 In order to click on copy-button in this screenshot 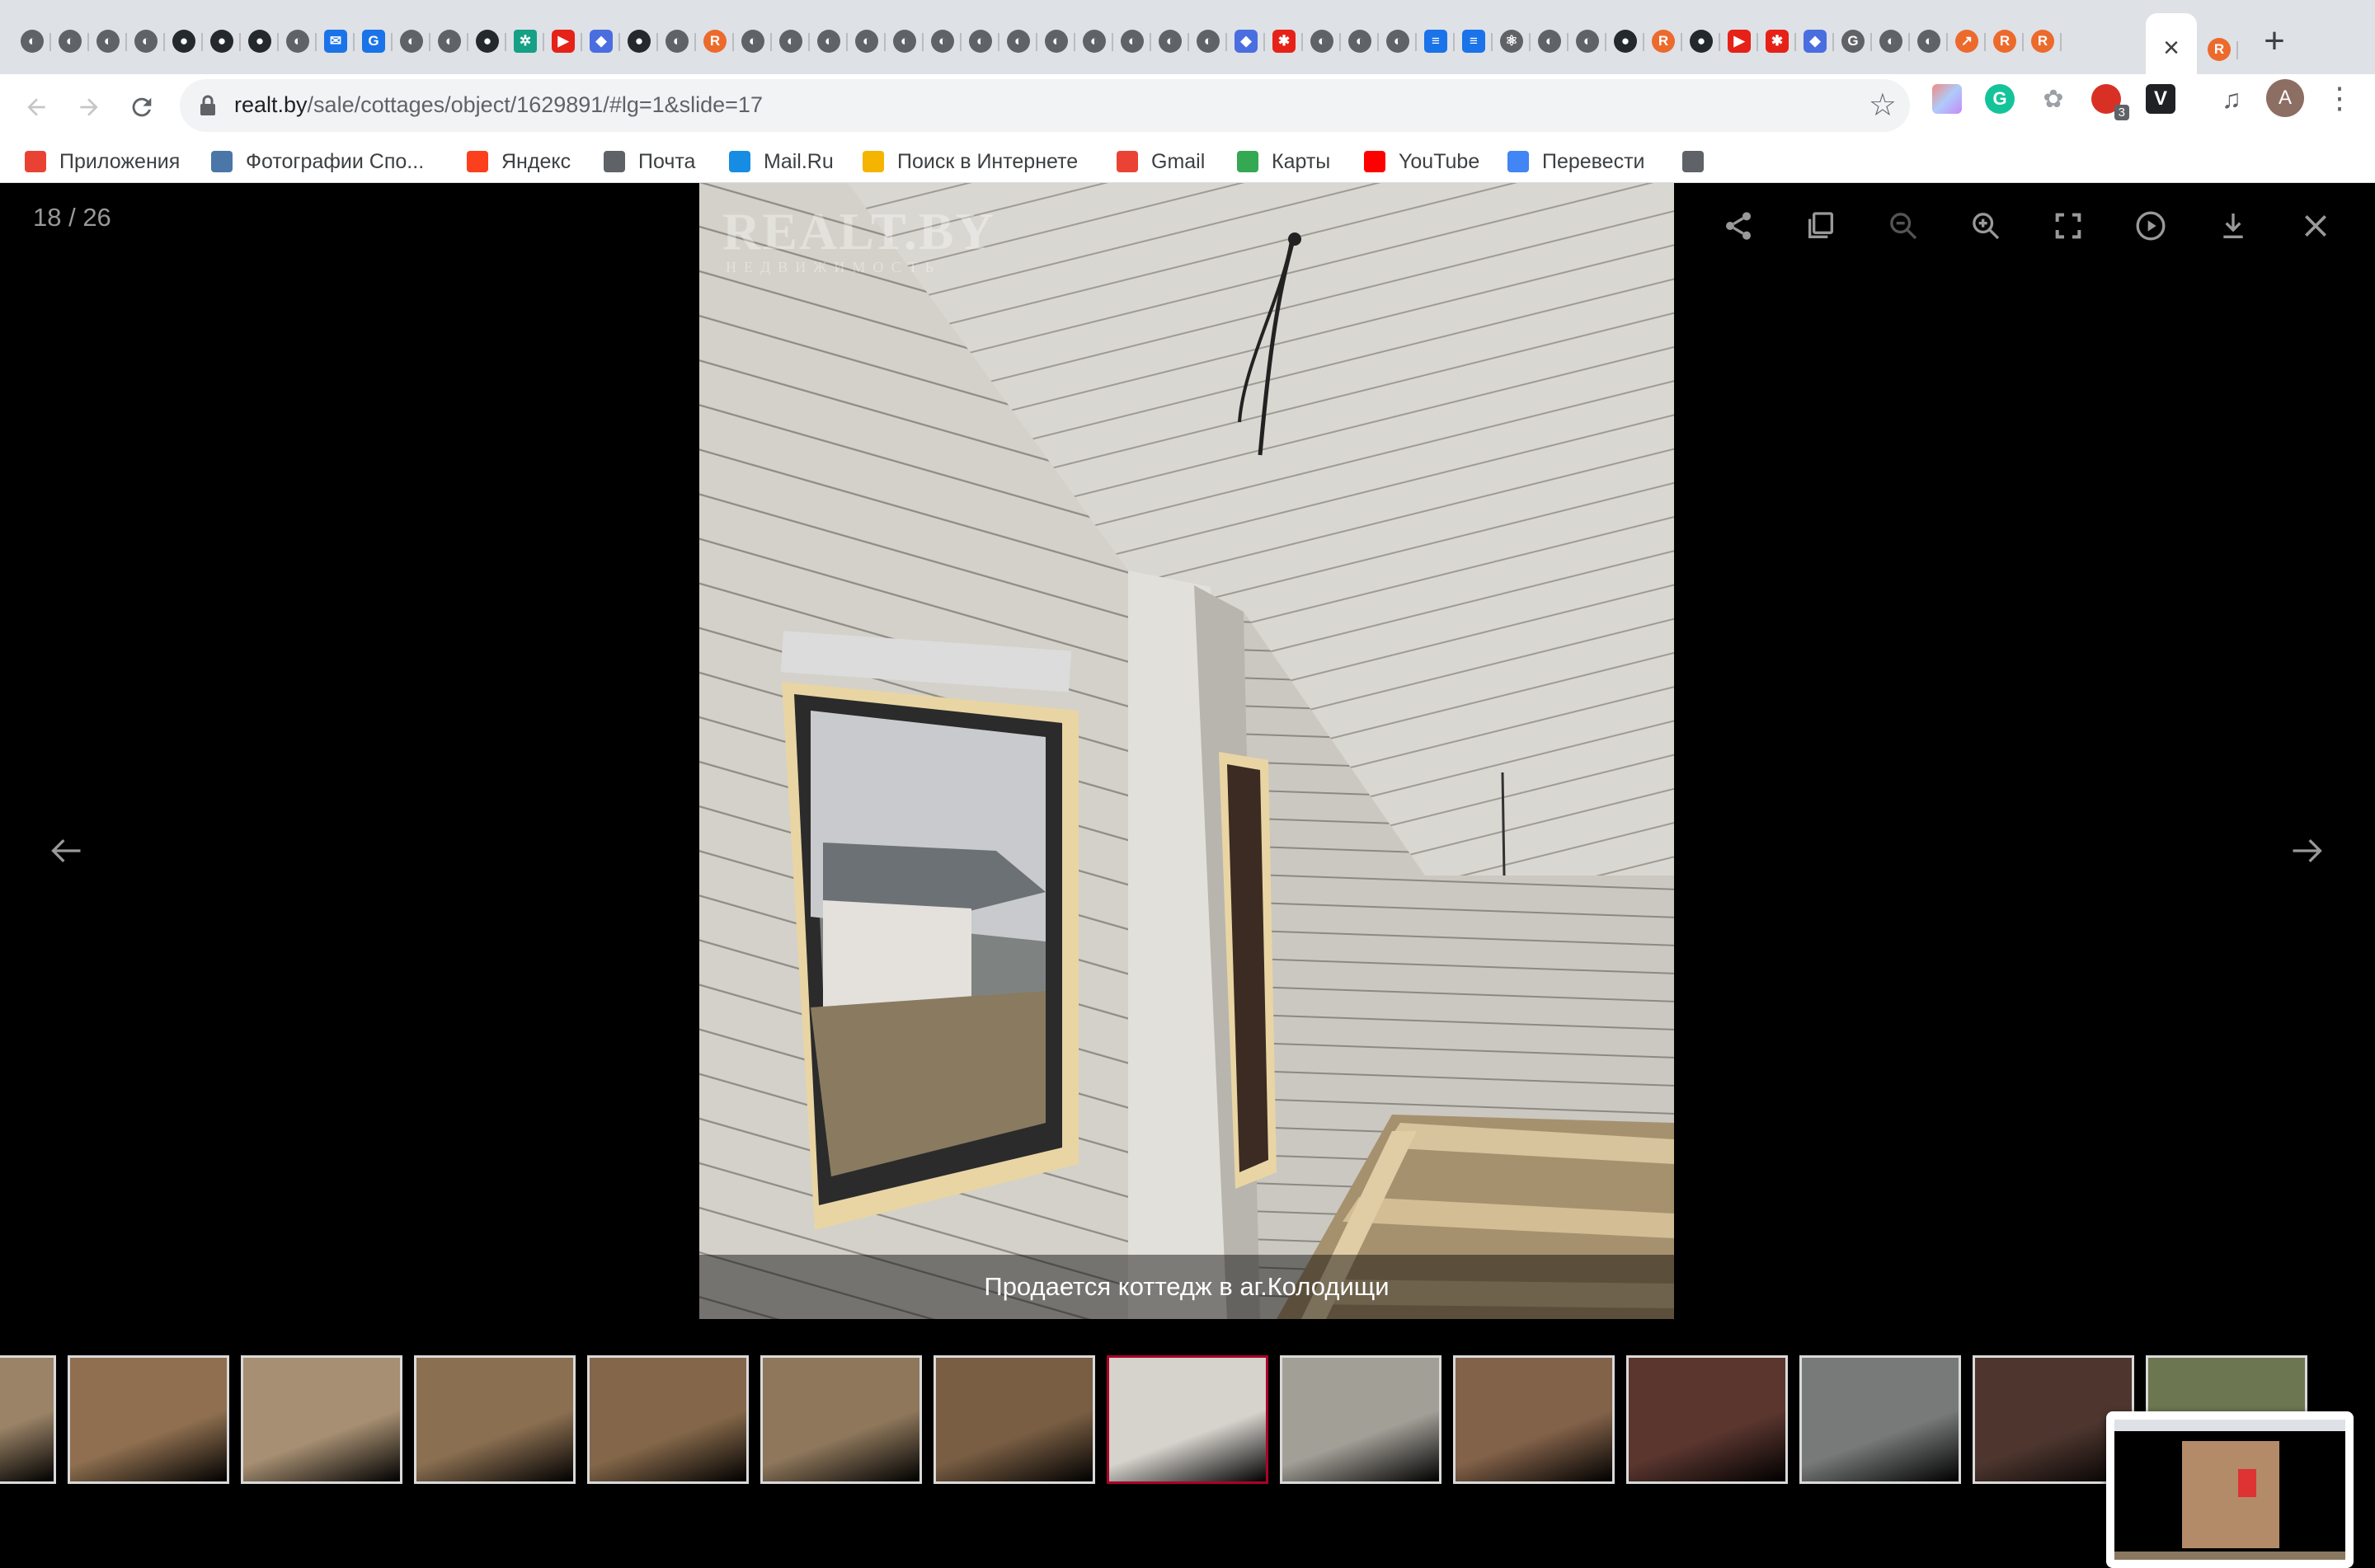, I will do `click(1821, 226)`.